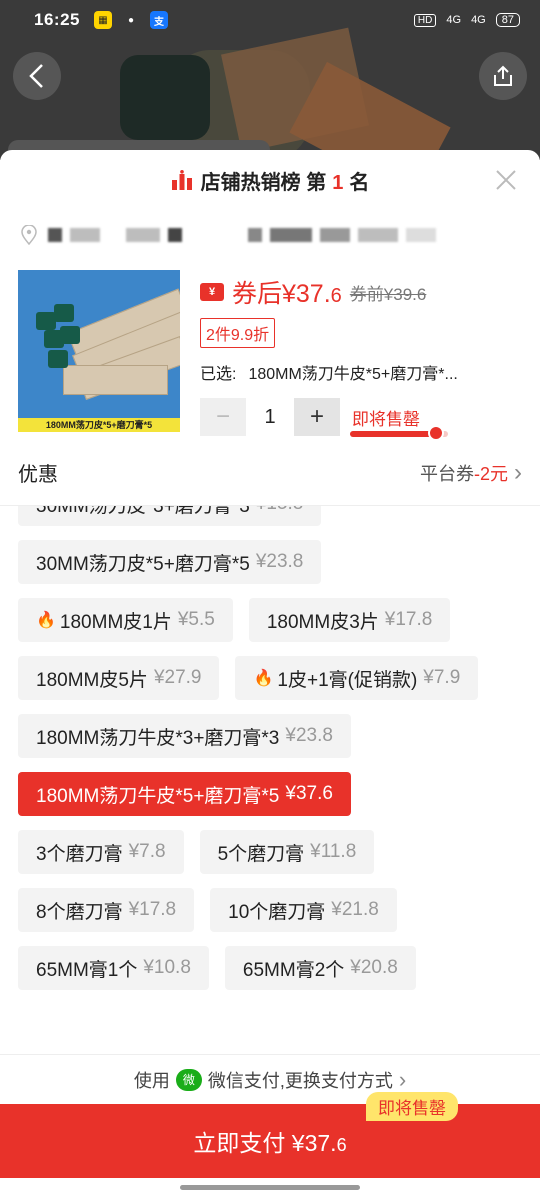  What do you see at coordinates (347, 680) in the screenshot?
I see `sku-option-name: 1皮+1膏(促销款)` at bounding box center [347, 680].